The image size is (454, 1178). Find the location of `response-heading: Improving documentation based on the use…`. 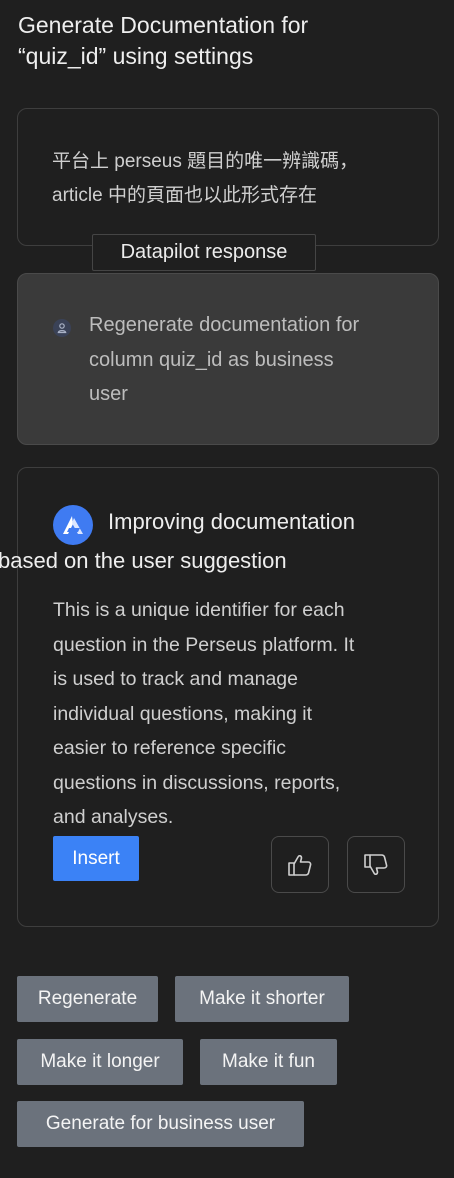

response-heading: Improving documentation based on the use… is located at coordinates (206, 541).